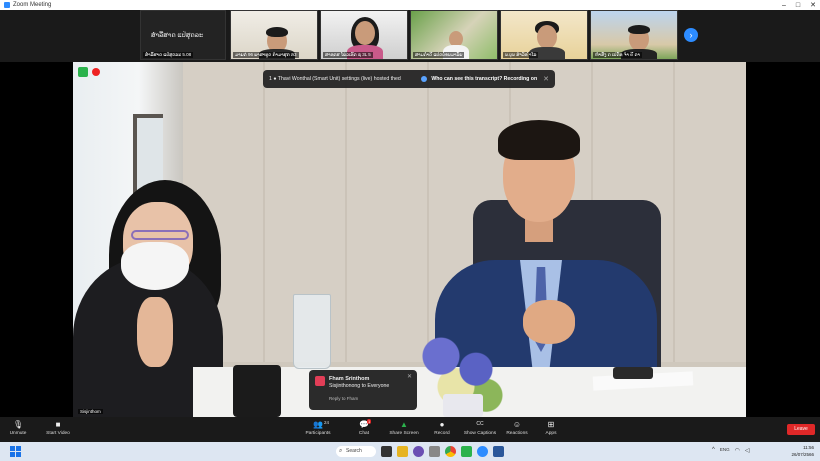  What do you see at coordinates (410, 5) in the screenshot?
I see `title-bar: Zoom Meeting – □ ✕` at bounding box center [410, 5].